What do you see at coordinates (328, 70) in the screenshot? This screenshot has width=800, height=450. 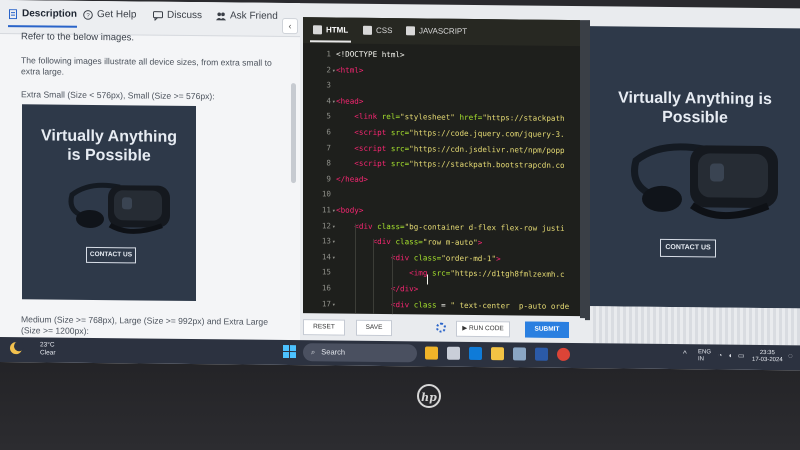 I see `line-number: 2` at bounding box center [328, 70].